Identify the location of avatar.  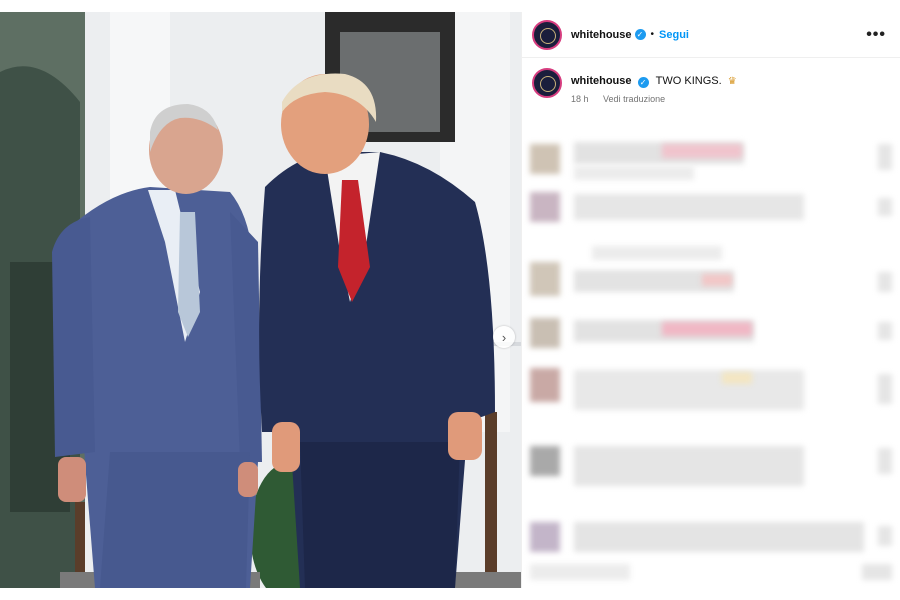
(547, 34).